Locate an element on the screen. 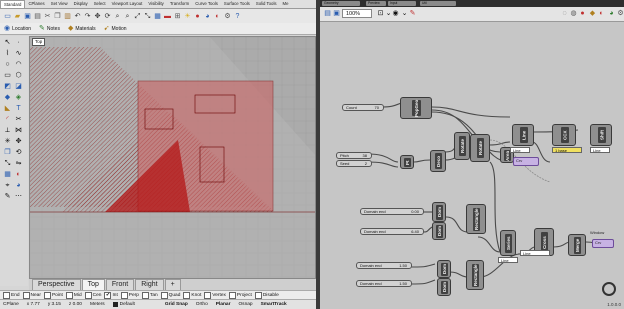 Image resolution: width=624 pixels, height=309 pixels. gh-menu-util: Util is located at coordinates (438, 3).